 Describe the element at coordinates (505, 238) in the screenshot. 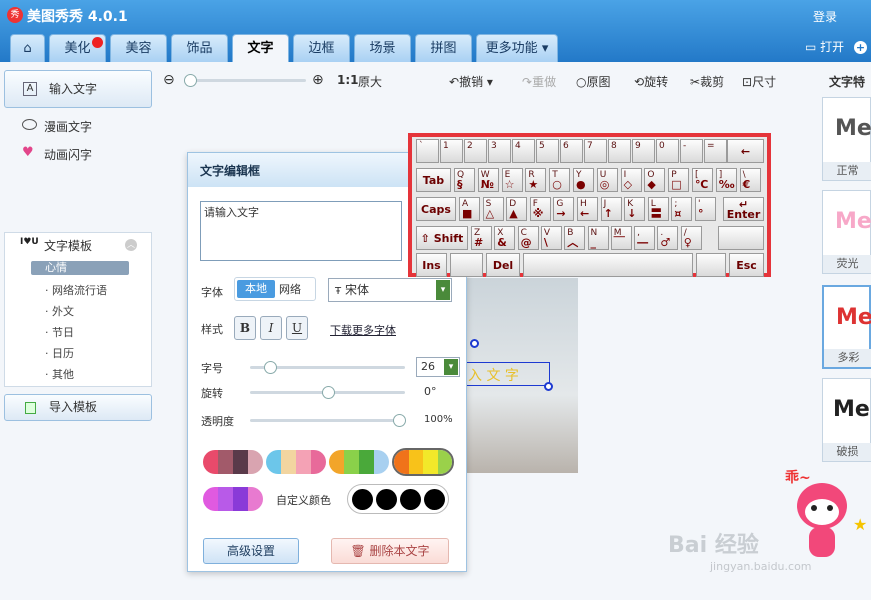

I see `key-X: X &` at that location.